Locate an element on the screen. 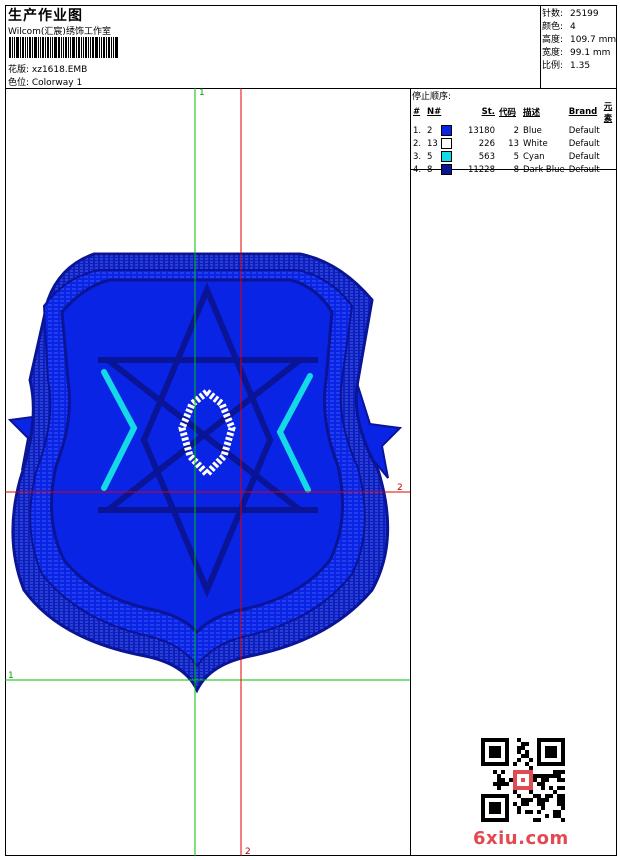 The width and height of the screenshot is (620, 860). row-brand: Default is located at coordinates (584, 143).